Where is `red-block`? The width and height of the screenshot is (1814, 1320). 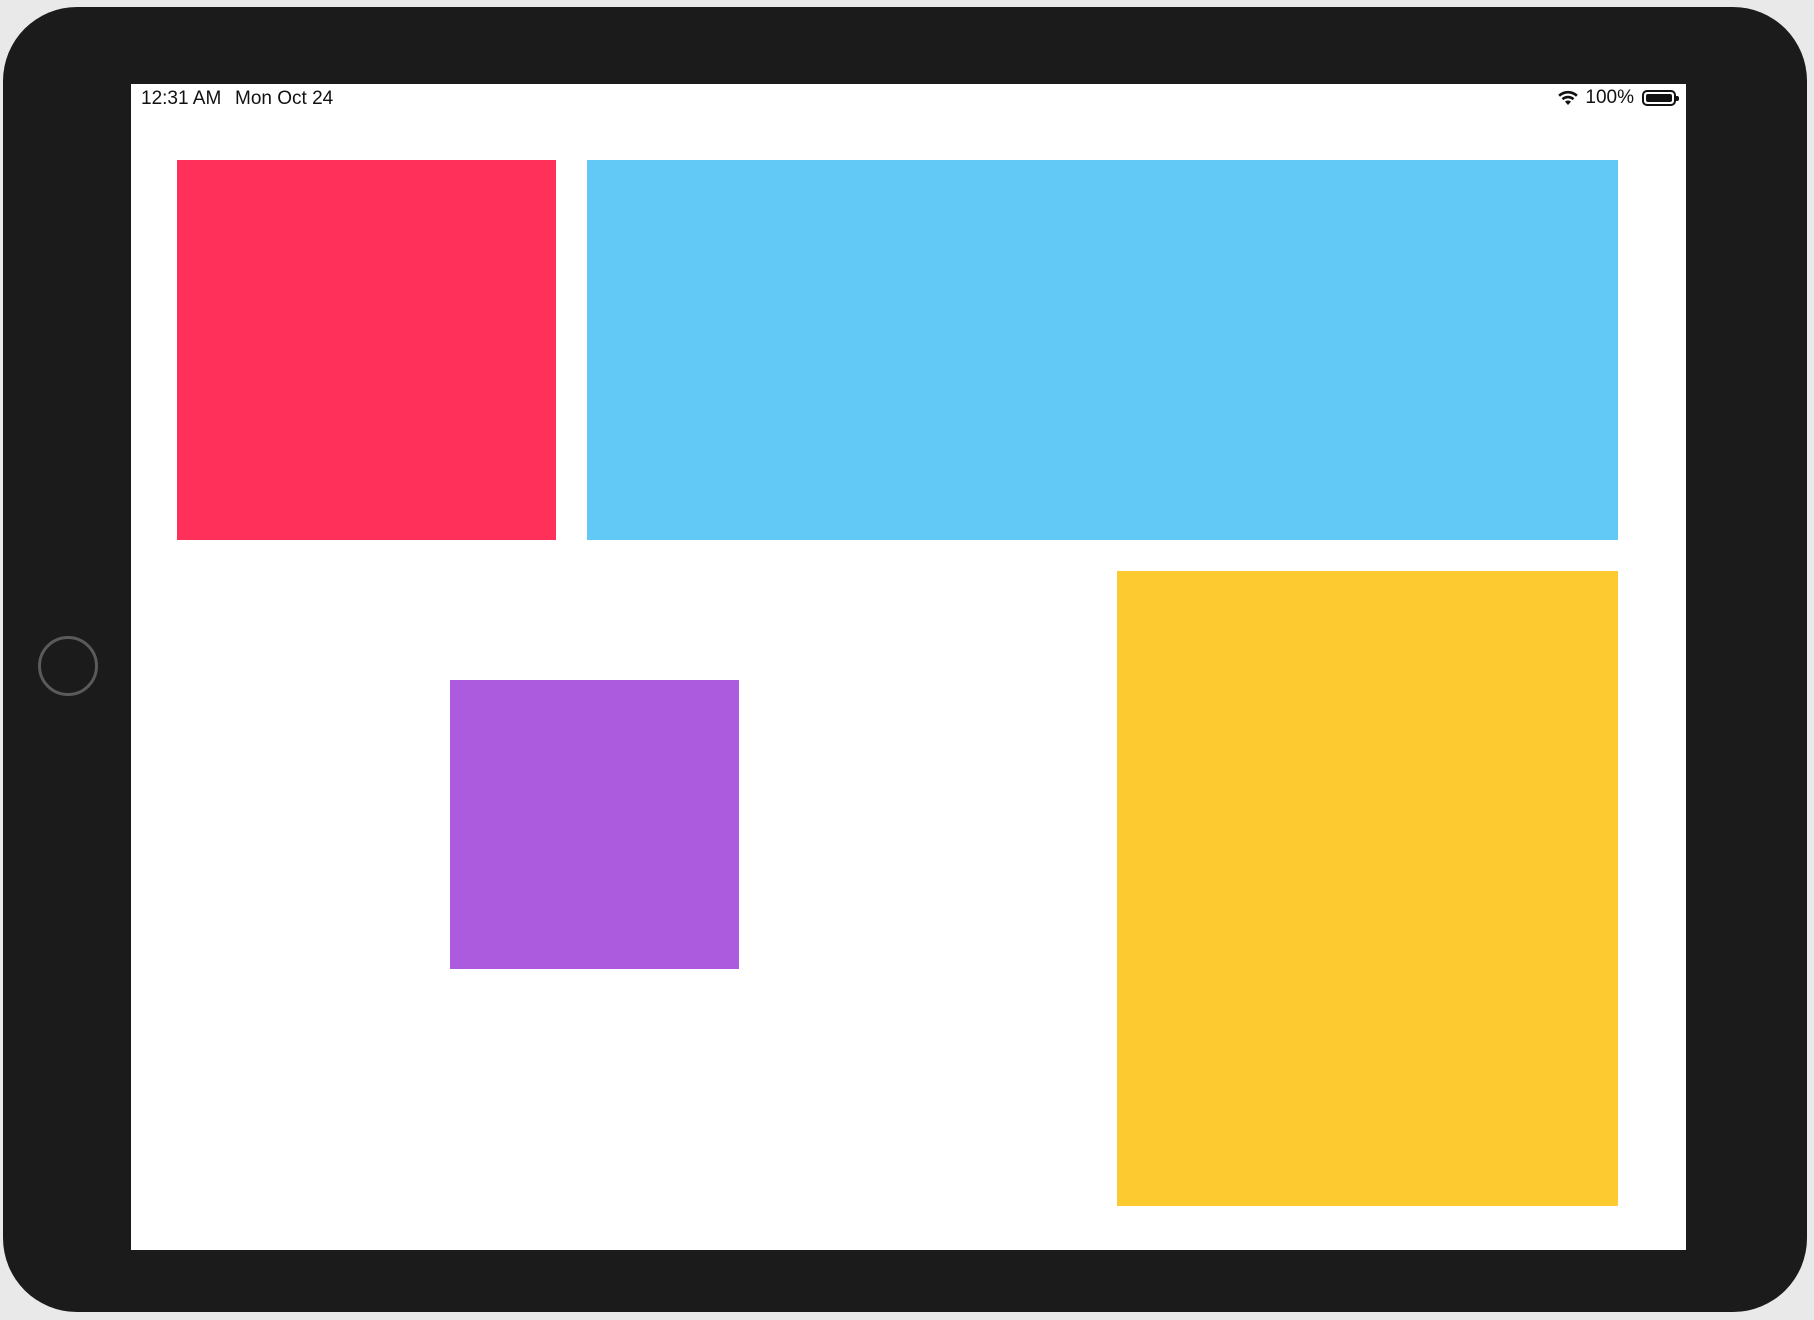 red-block is located at coordinates (366, 350).